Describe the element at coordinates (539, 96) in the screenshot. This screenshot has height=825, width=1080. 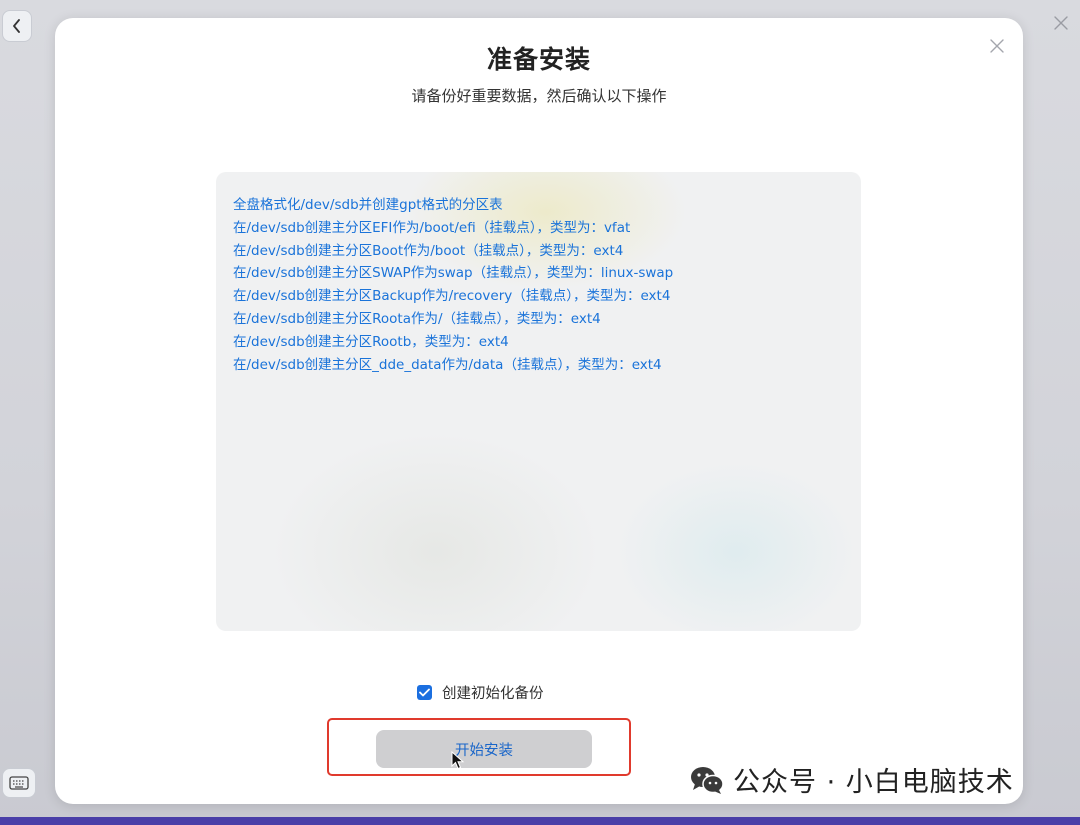
I see `page-subtitle: 请备份好重要数据，然后确认以下操作` at that location.